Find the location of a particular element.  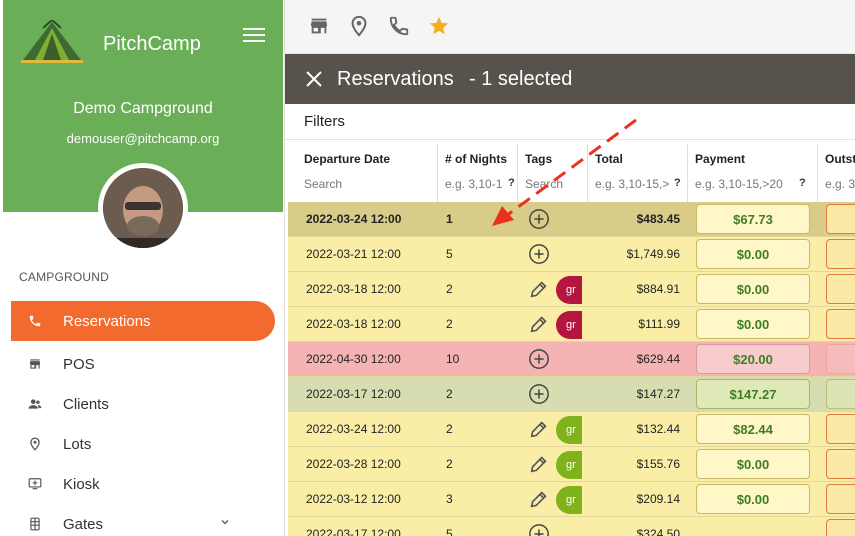

nights-cell: 10 is located at coordinates (453, 359).